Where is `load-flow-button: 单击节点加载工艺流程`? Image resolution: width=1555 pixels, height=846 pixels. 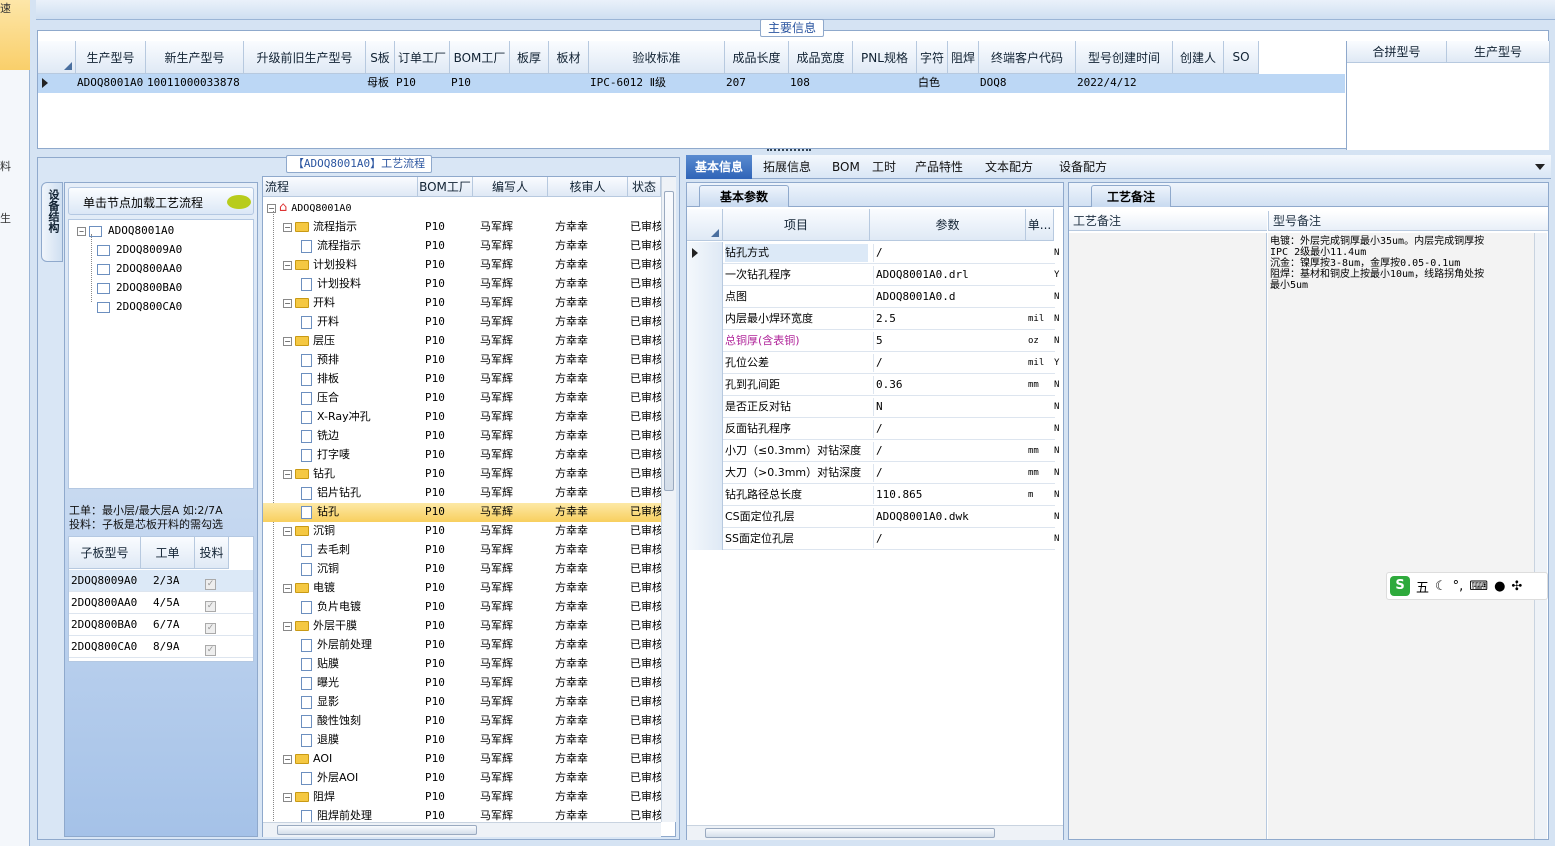 load-flow-button: 单击节点加载工艺流程 is located at coordinates (161, 201).